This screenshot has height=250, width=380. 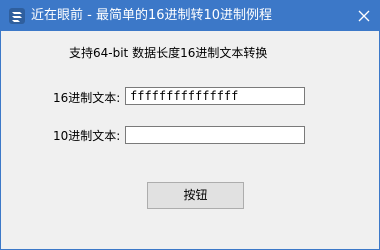 I want to click on close-button, so click(x=364, y=16).